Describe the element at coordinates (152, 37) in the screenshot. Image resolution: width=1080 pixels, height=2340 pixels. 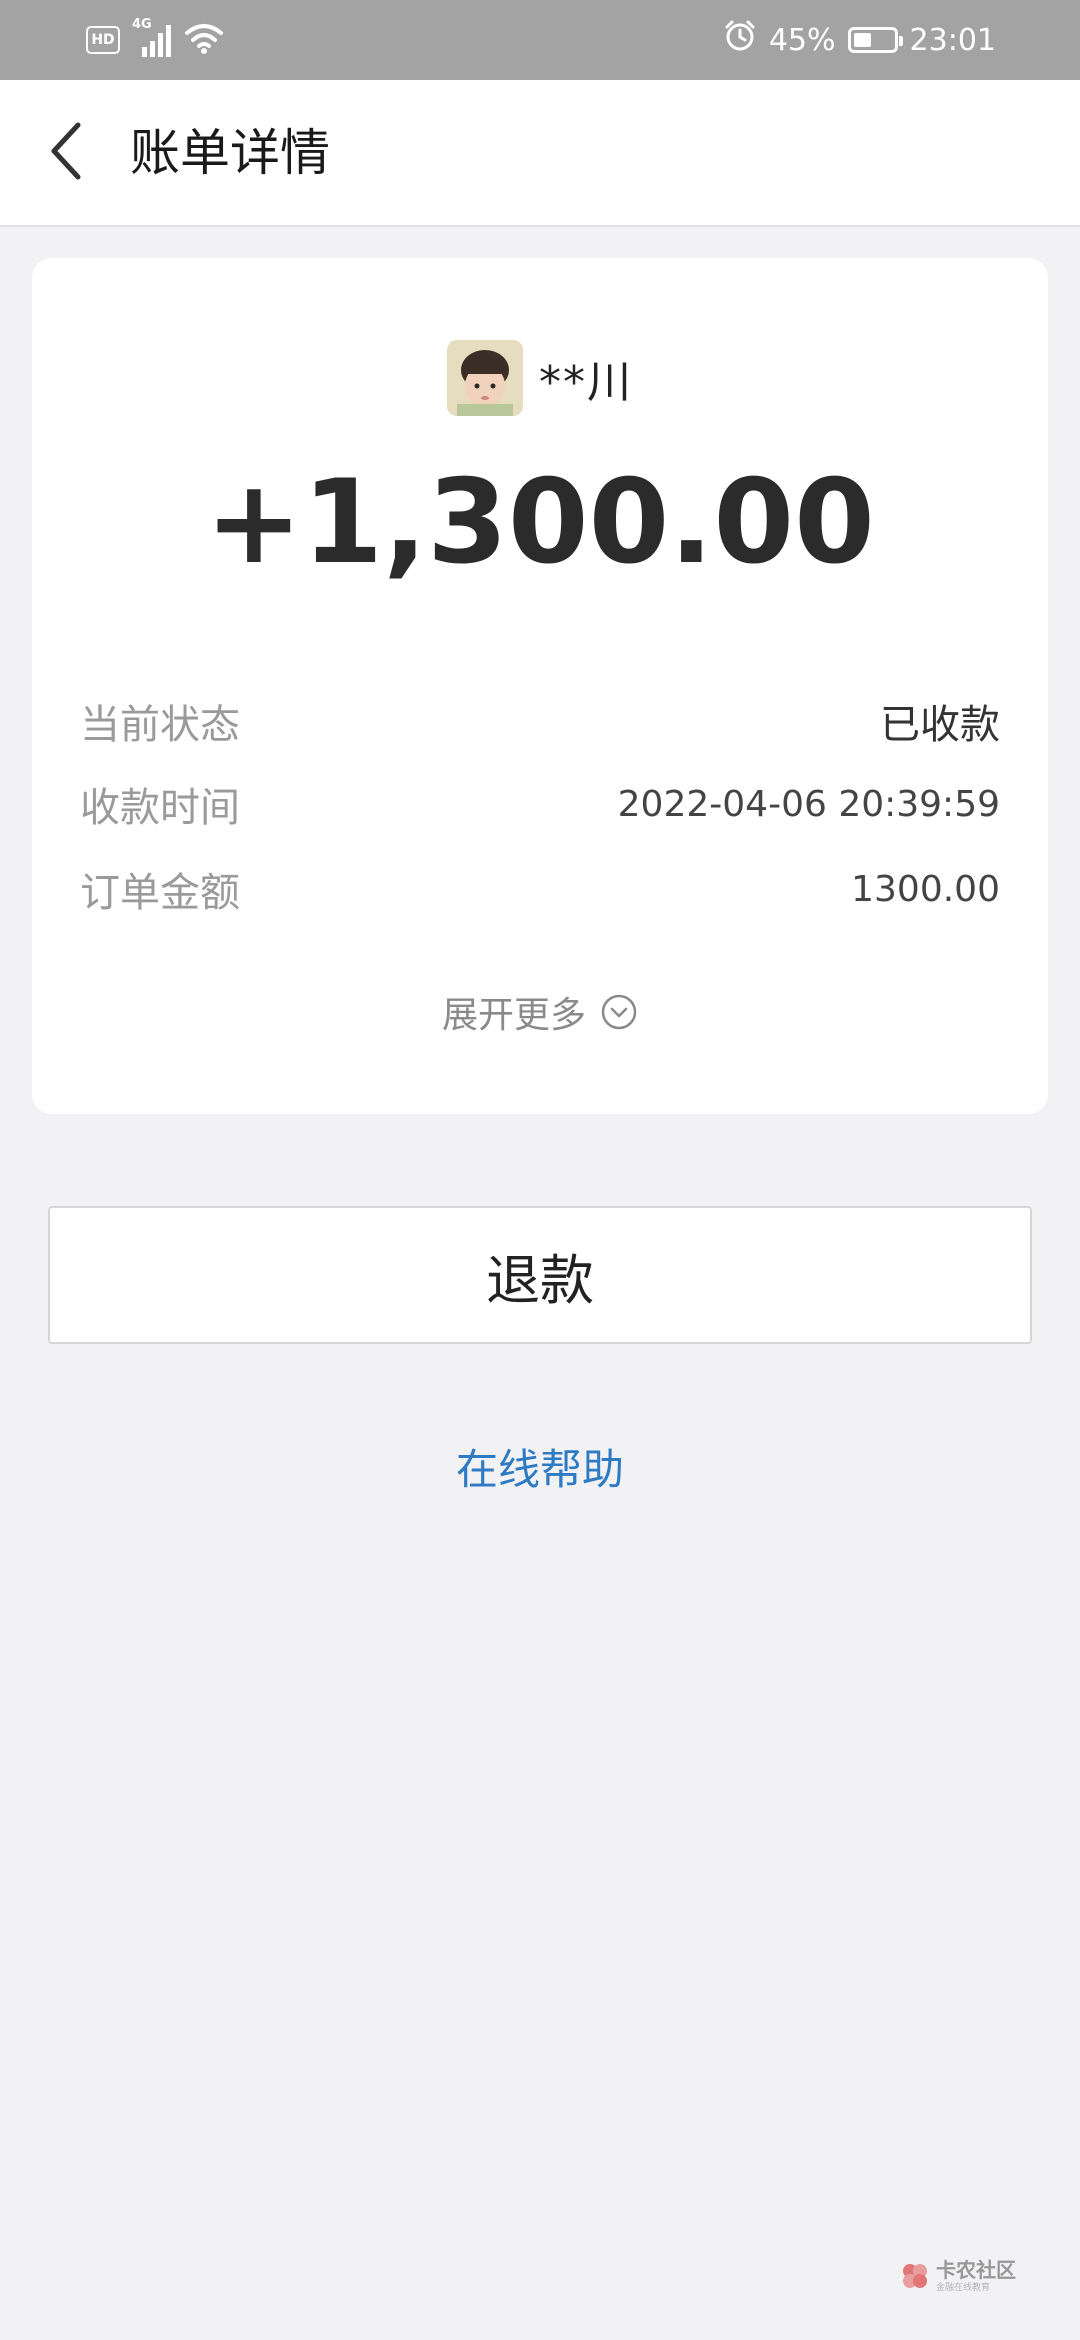
I see `signal-4g-icon: 4G` at that location.